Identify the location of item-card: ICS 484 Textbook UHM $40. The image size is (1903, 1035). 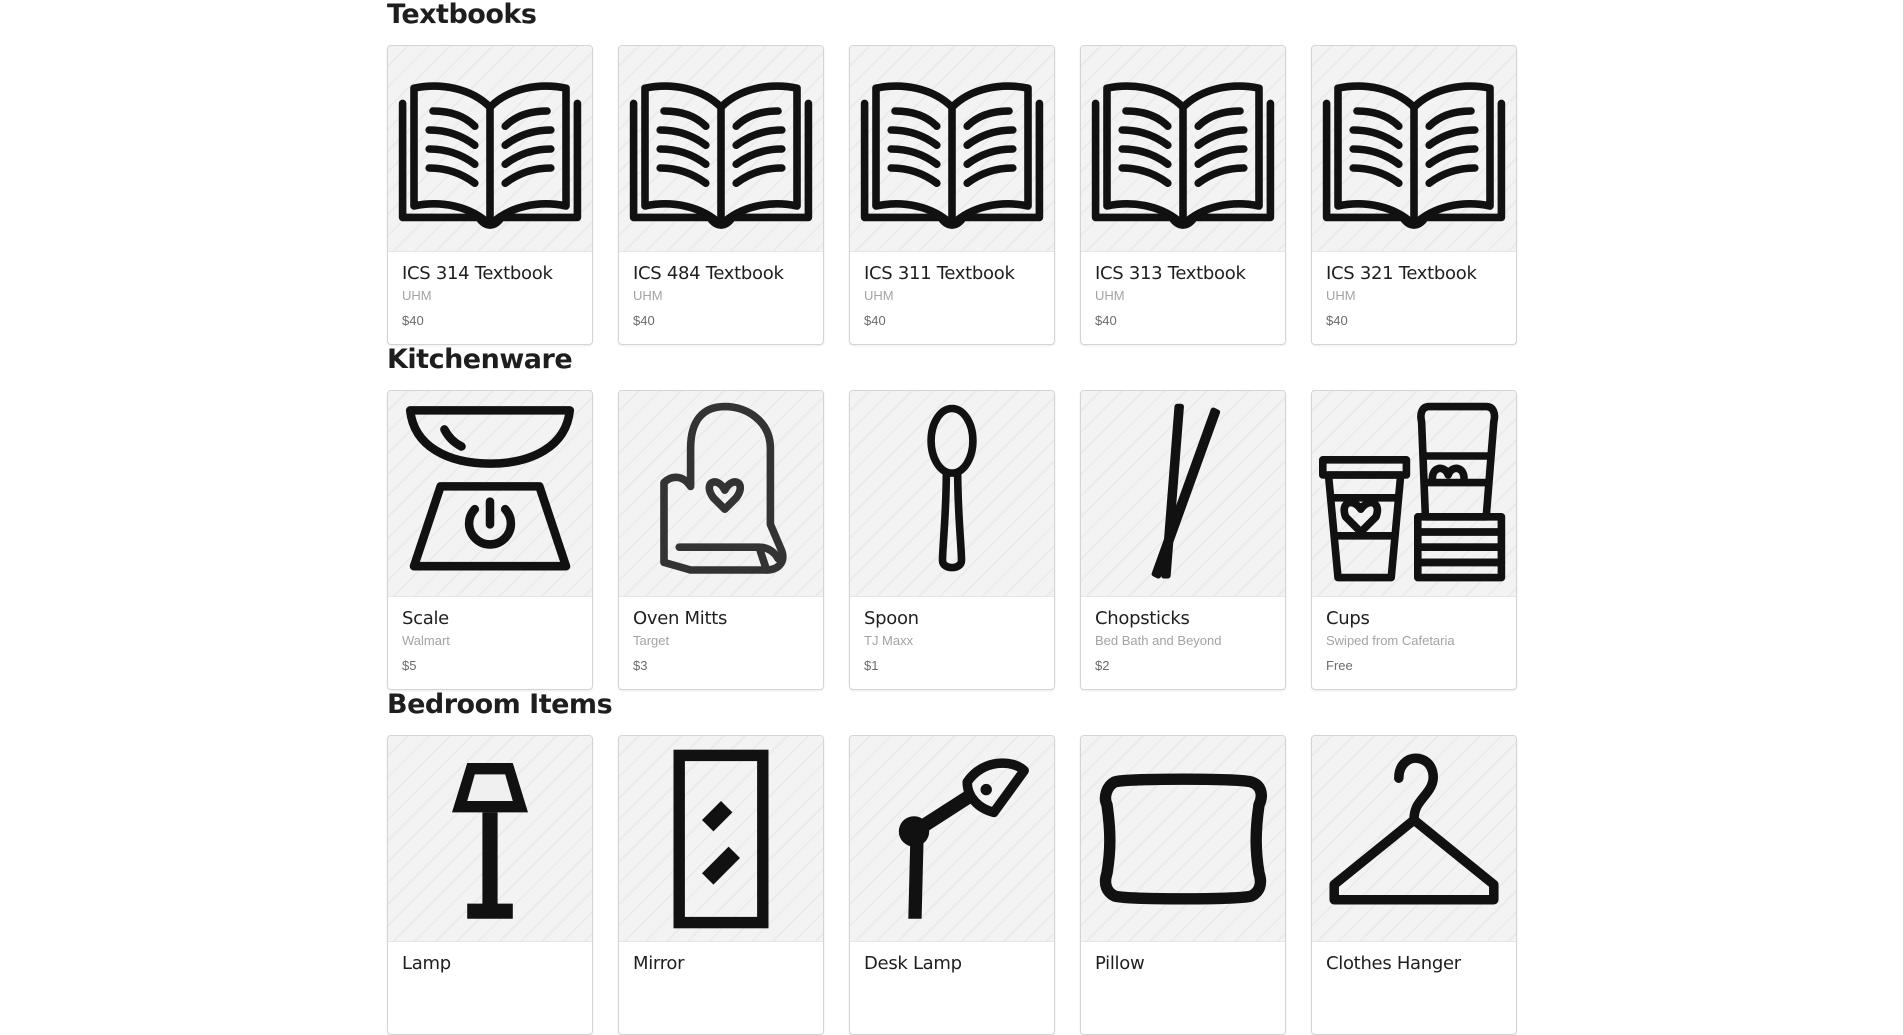
(721, 195).